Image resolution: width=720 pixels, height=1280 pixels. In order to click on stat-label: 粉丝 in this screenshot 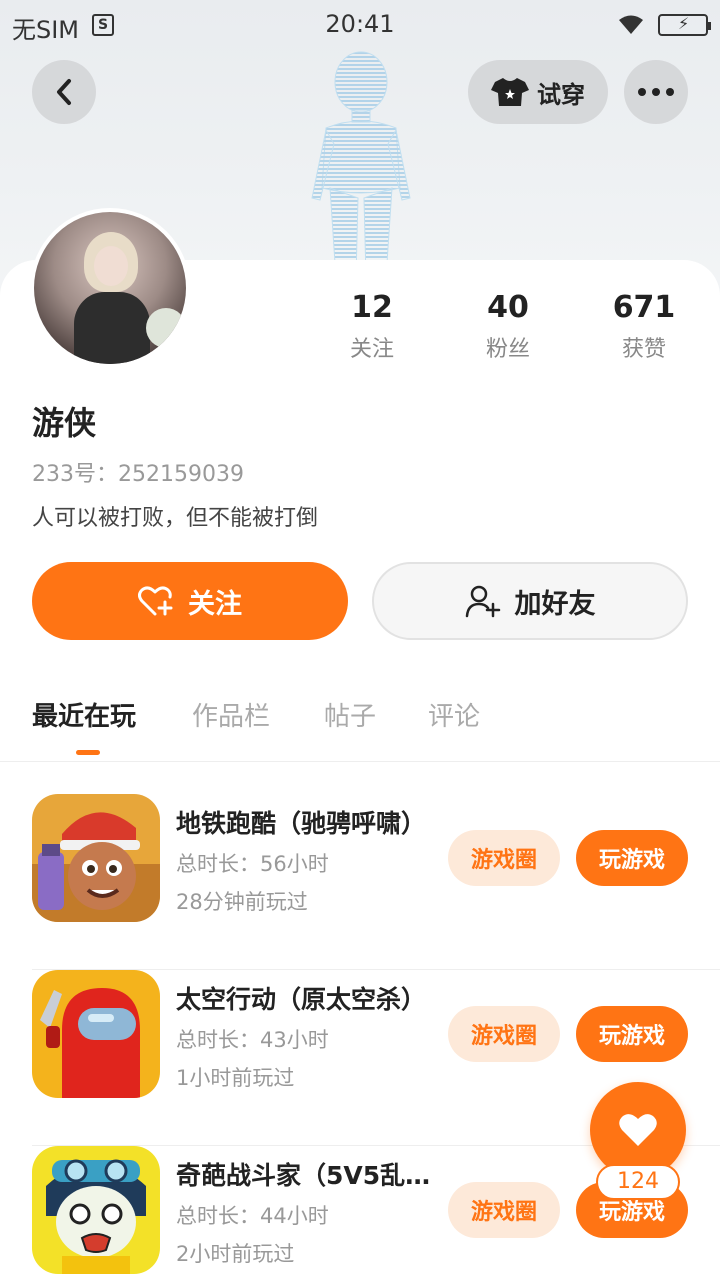, I will do `click(507, 349)`.